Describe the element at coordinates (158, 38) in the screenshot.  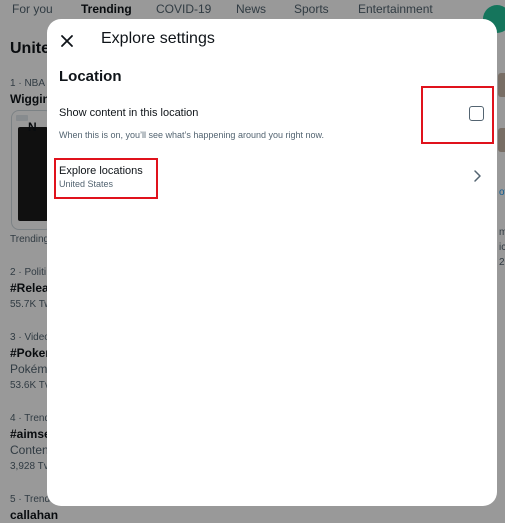
I see `dialog-title: Explore settings` at that location.